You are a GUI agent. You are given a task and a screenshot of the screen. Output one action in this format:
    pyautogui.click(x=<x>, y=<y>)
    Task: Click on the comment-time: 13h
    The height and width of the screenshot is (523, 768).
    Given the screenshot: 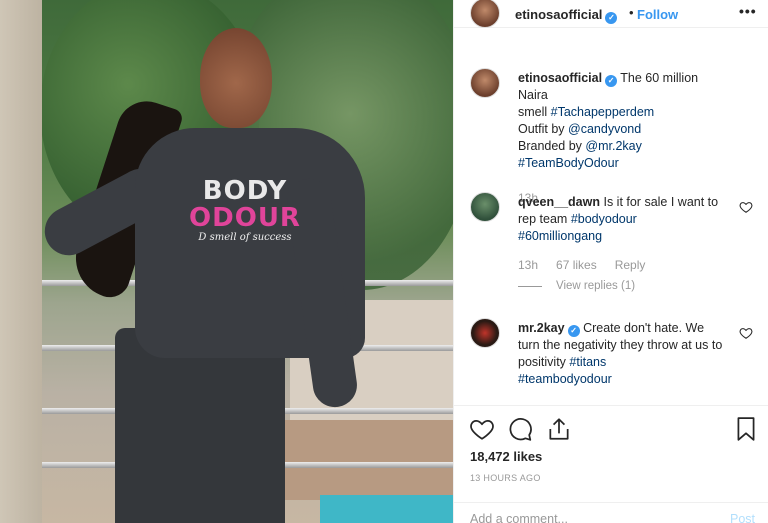 What is the action you would take?
    pyautogui.click(x=528, y=265)
    